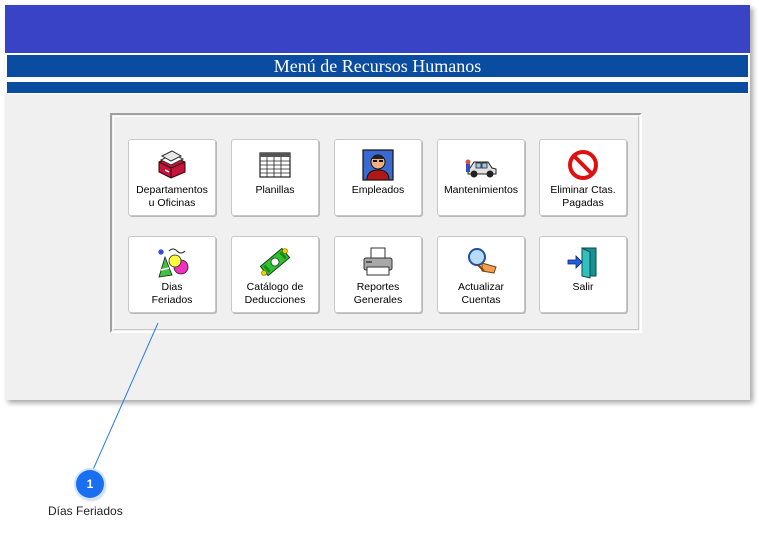 Image resolution: width=759 pixels, height=535 pixels. What do you see at coordinates (90, 484) in the screenshot?
I see `callout-badge: 1` at bounding box center [90, 484].